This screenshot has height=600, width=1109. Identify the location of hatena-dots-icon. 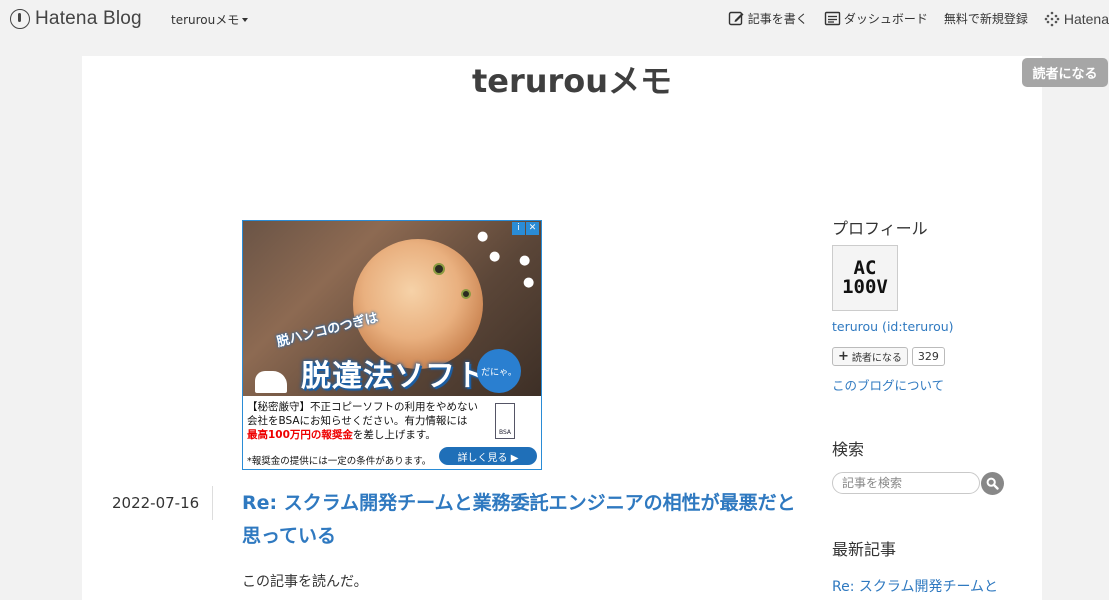
(1052, 18).